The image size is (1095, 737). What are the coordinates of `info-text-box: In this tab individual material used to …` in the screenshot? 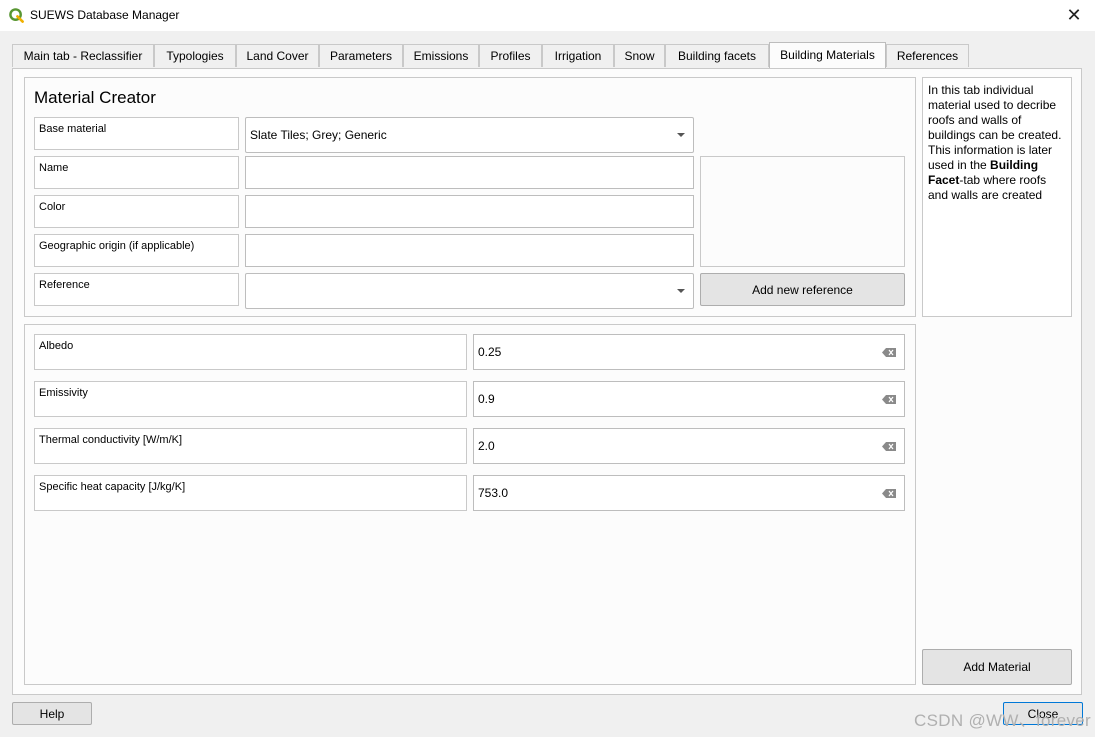 It's located at (997, 197).